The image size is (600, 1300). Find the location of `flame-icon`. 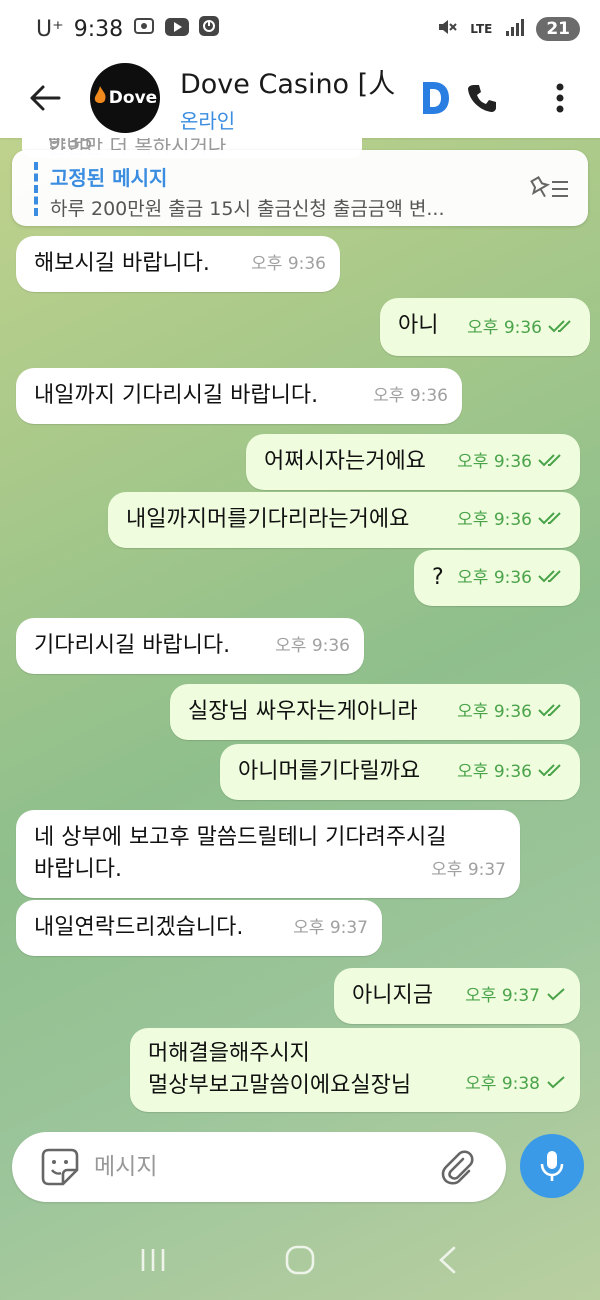

flame-icon is located at coordinates (100, 98).